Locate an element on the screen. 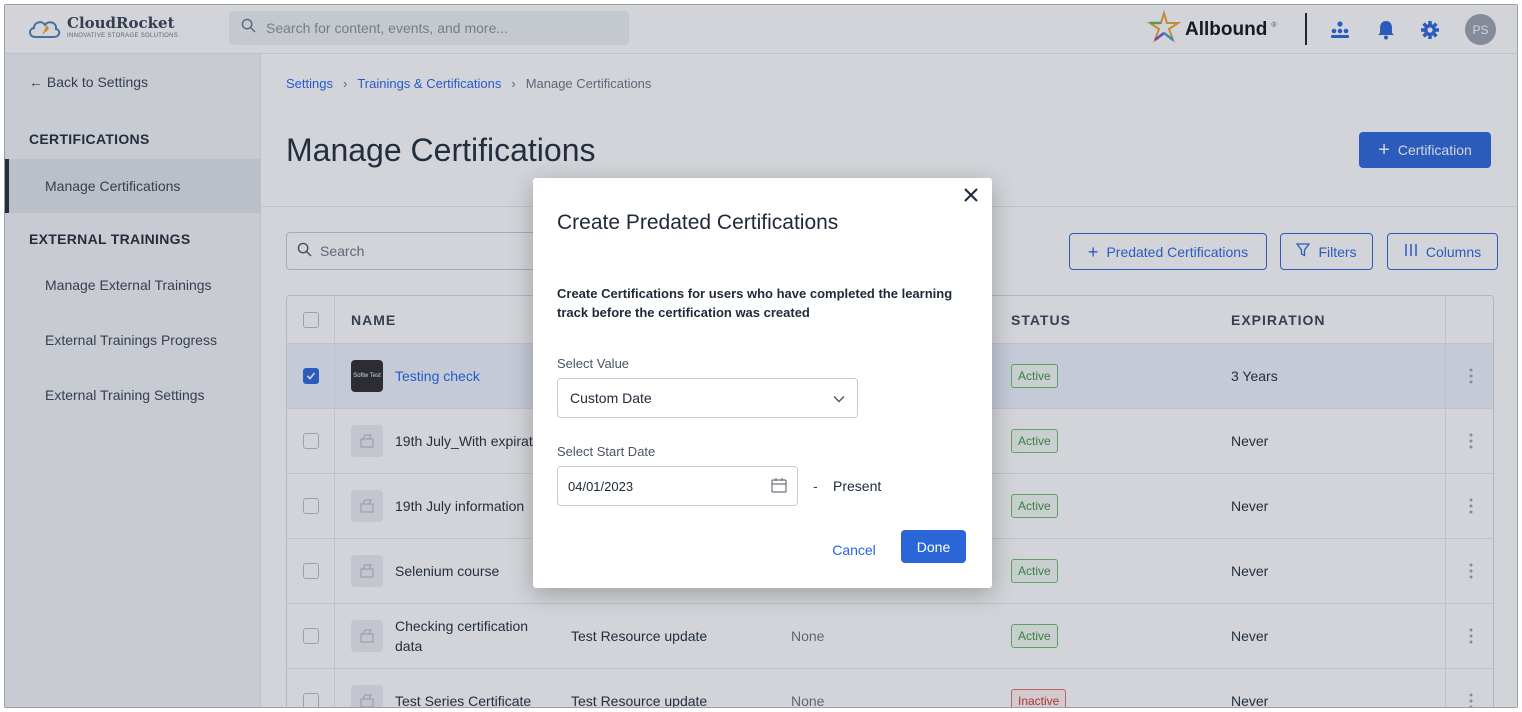  cancel-button: Cancel is located at coordinates (854, 550).